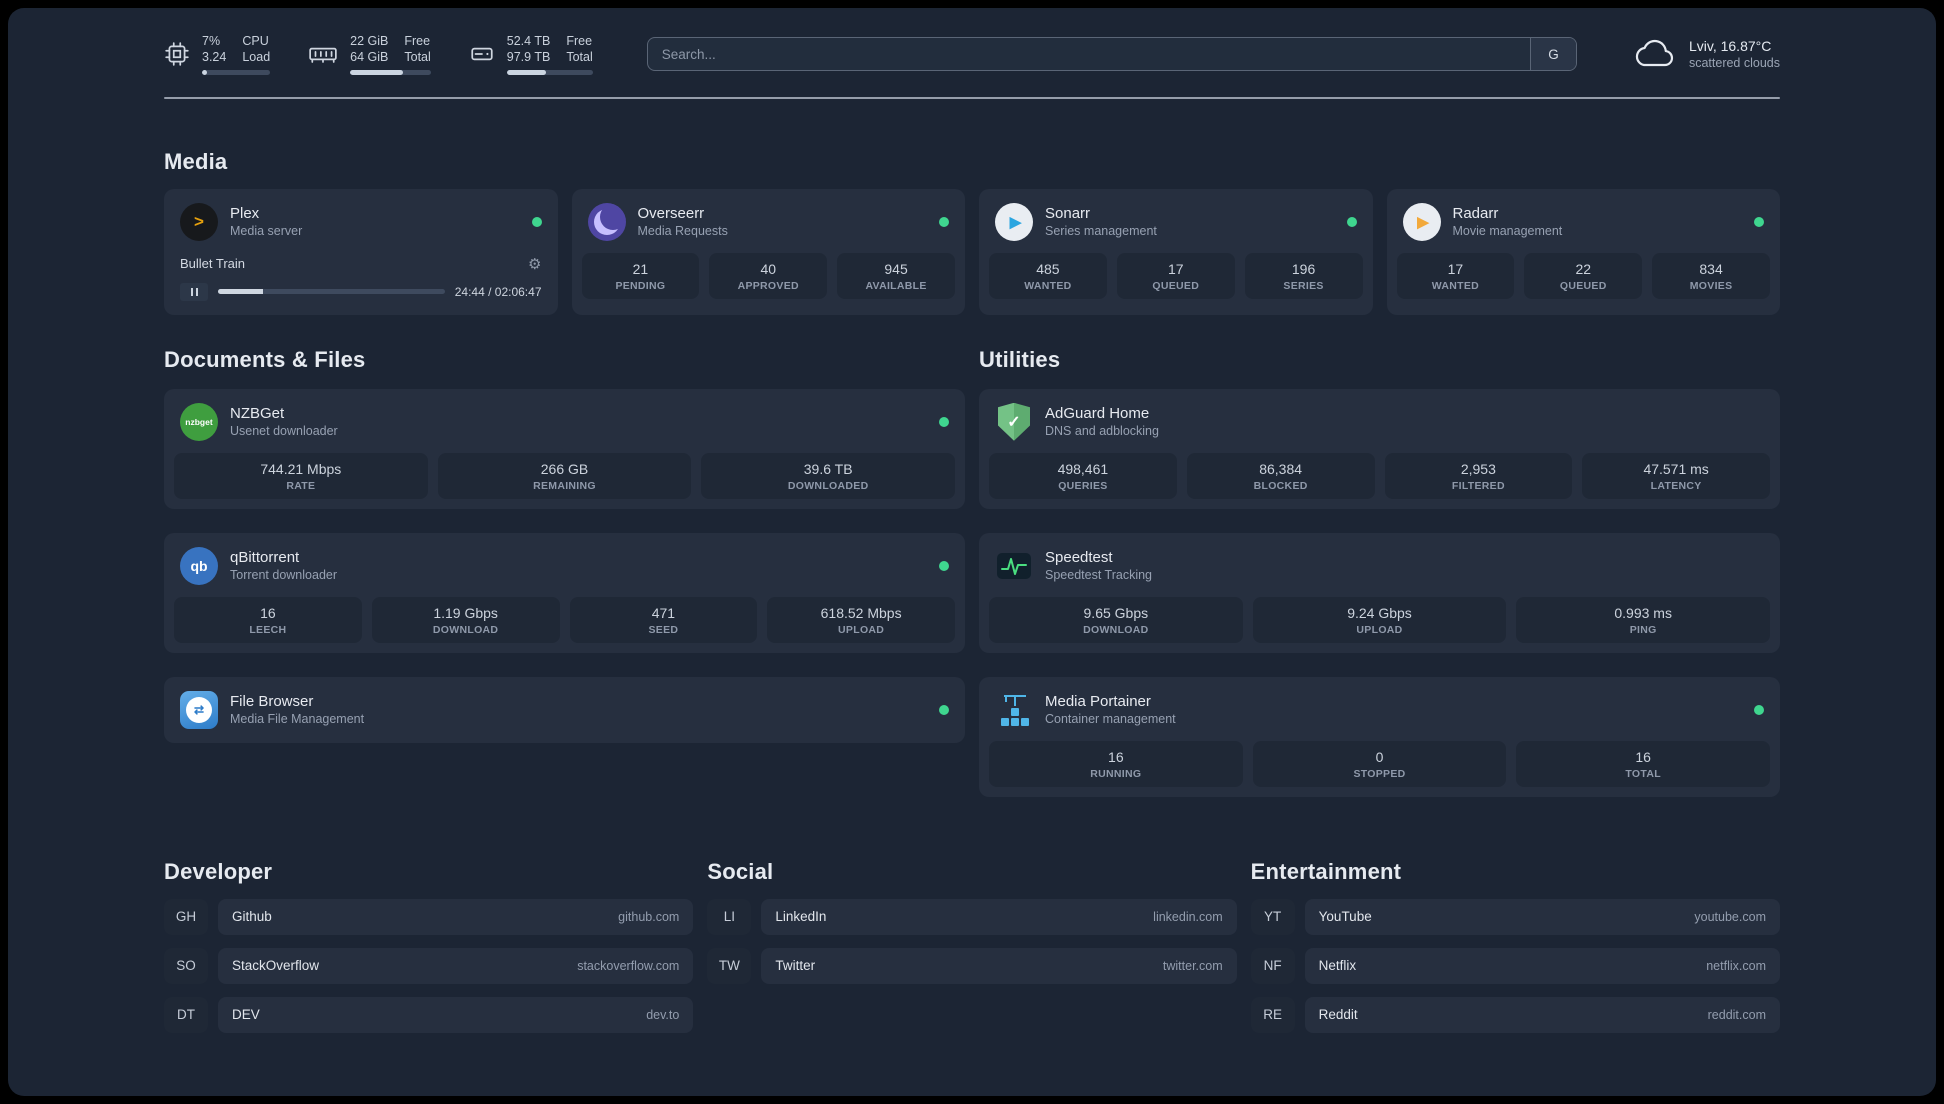  I want to click on playback-progressbar, so click(331, 292).